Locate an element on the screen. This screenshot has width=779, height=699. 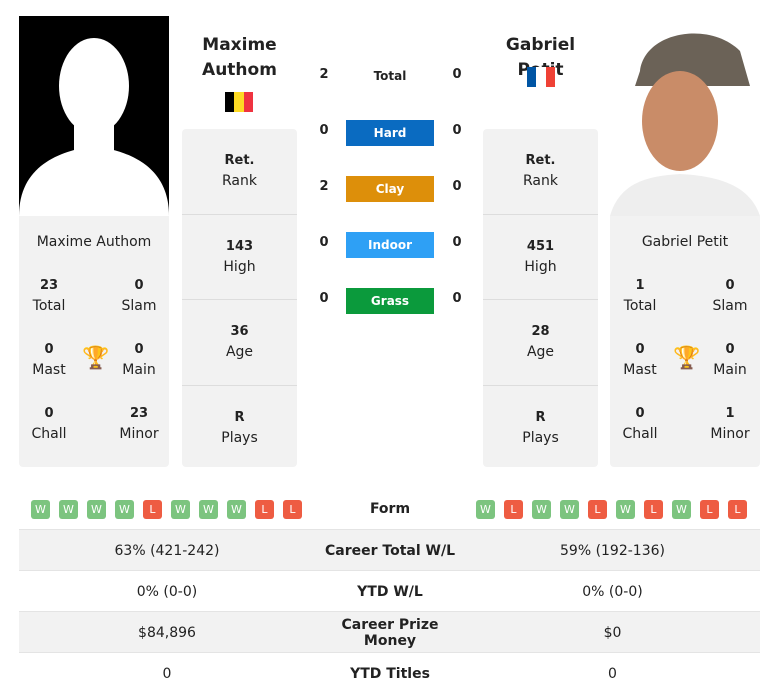
h2h-grass-right: 0 is located at coordinates (457, 298).